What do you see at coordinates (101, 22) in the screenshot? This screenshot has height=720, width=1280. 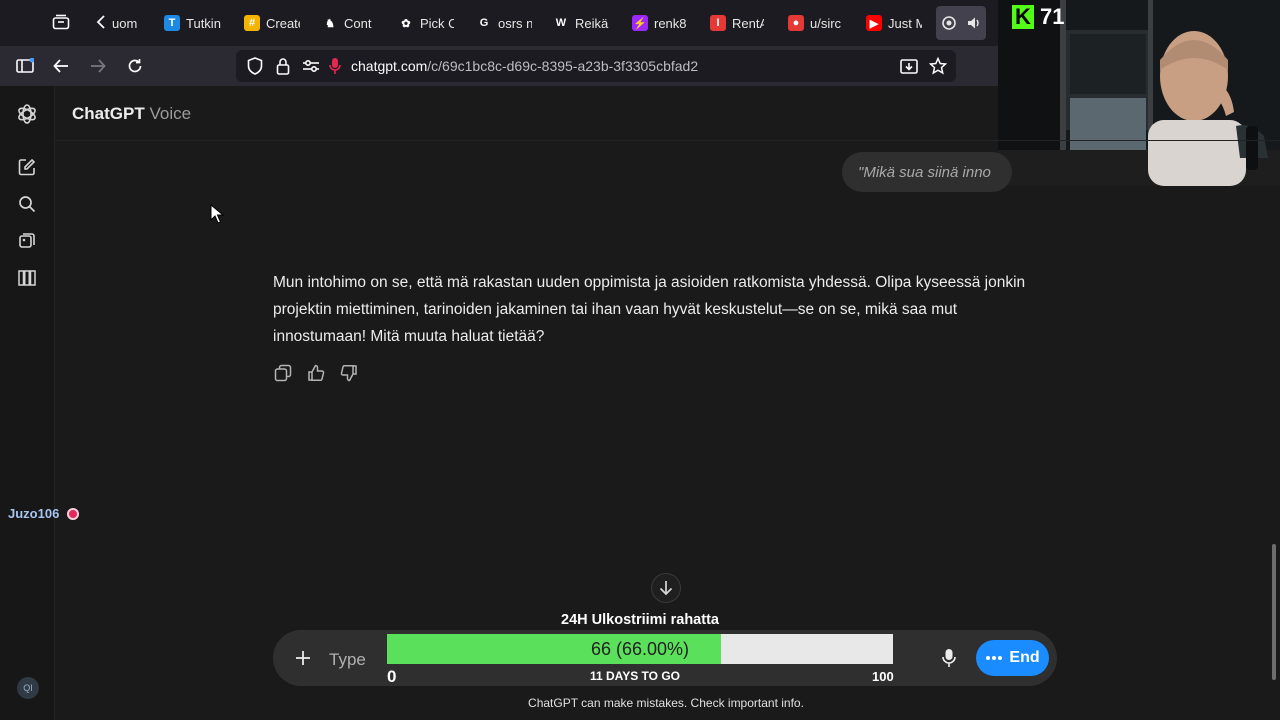 I see `tab-scroll-left-icon` at bounding box center [101, 22].